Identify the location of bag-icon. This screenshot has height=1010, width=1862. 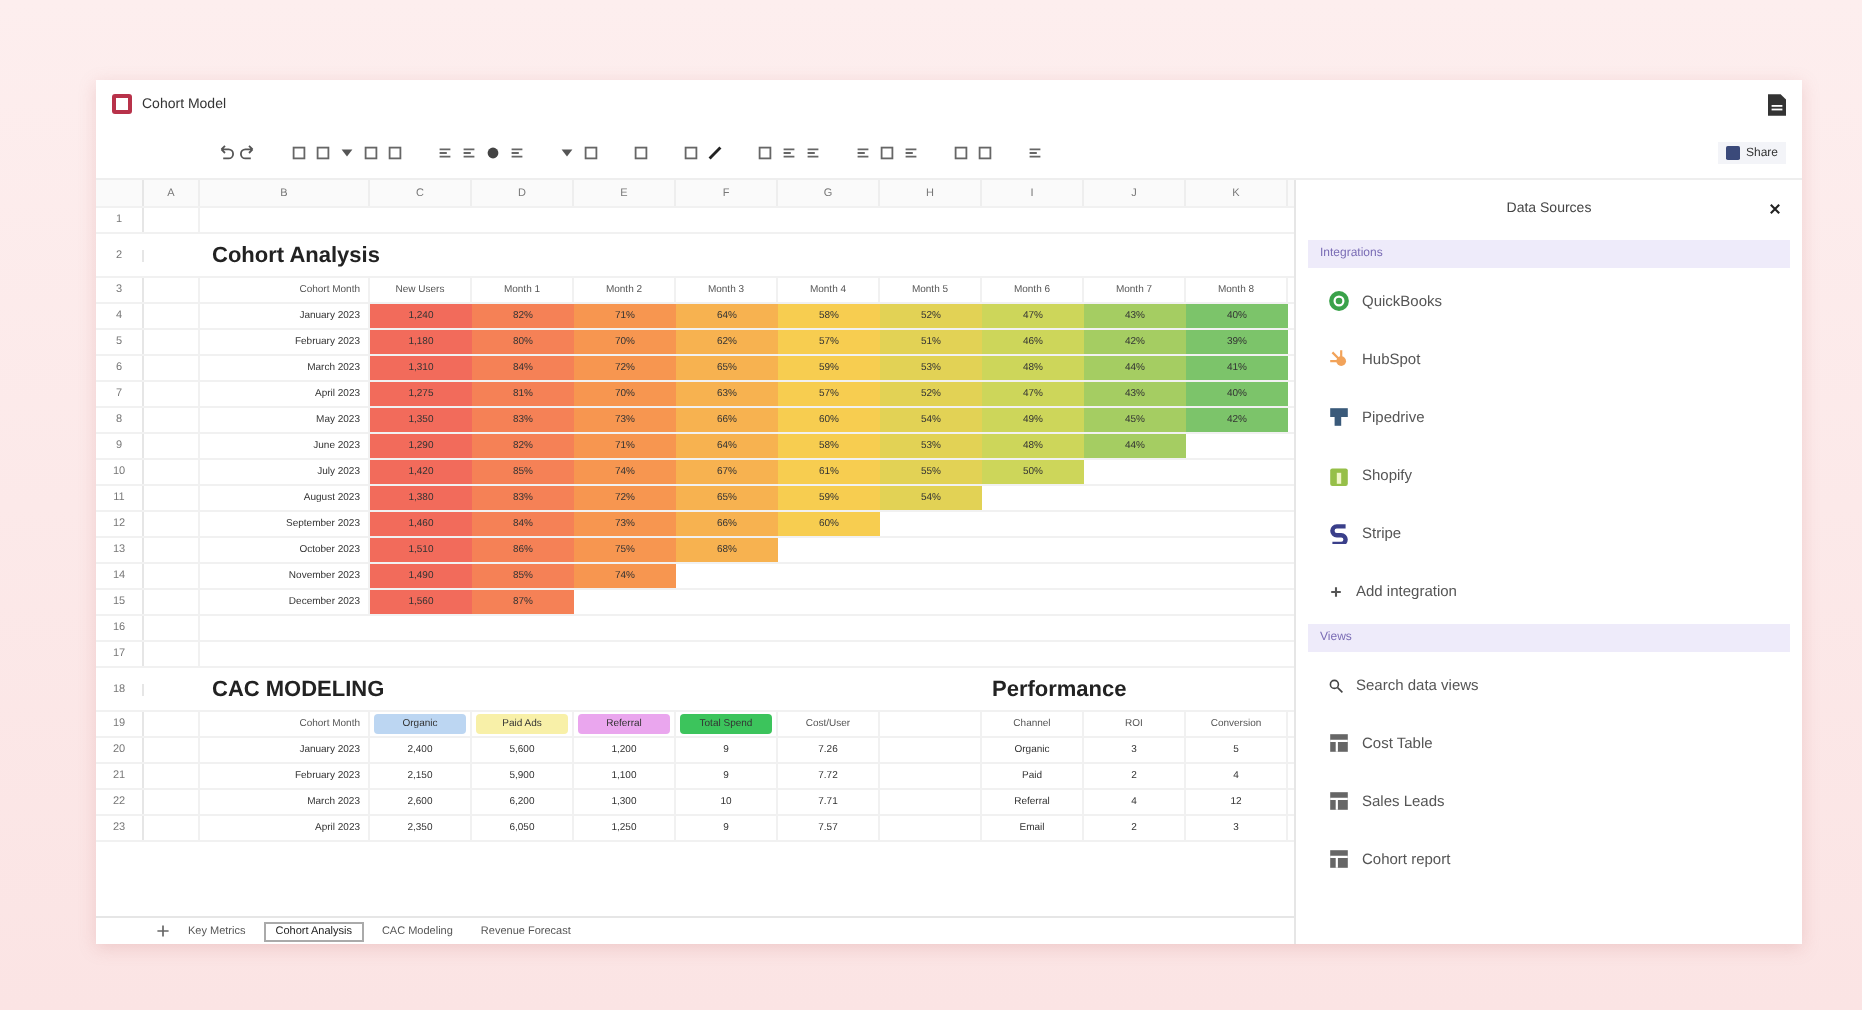
(1339, 475).